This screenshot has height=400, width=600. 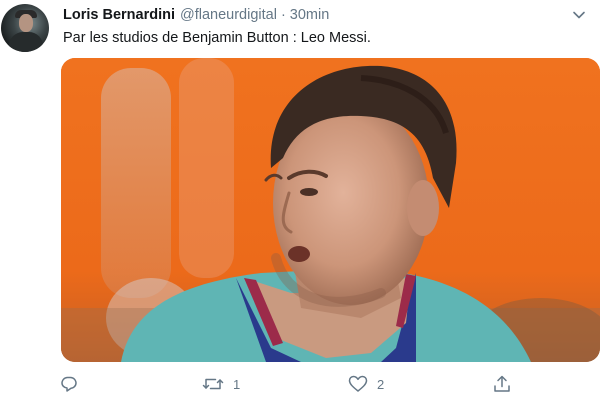 What do you see at coordinates (579, 15) in the screenshot?
I see `chevron-down-icon` at bounding box center [579, 15].